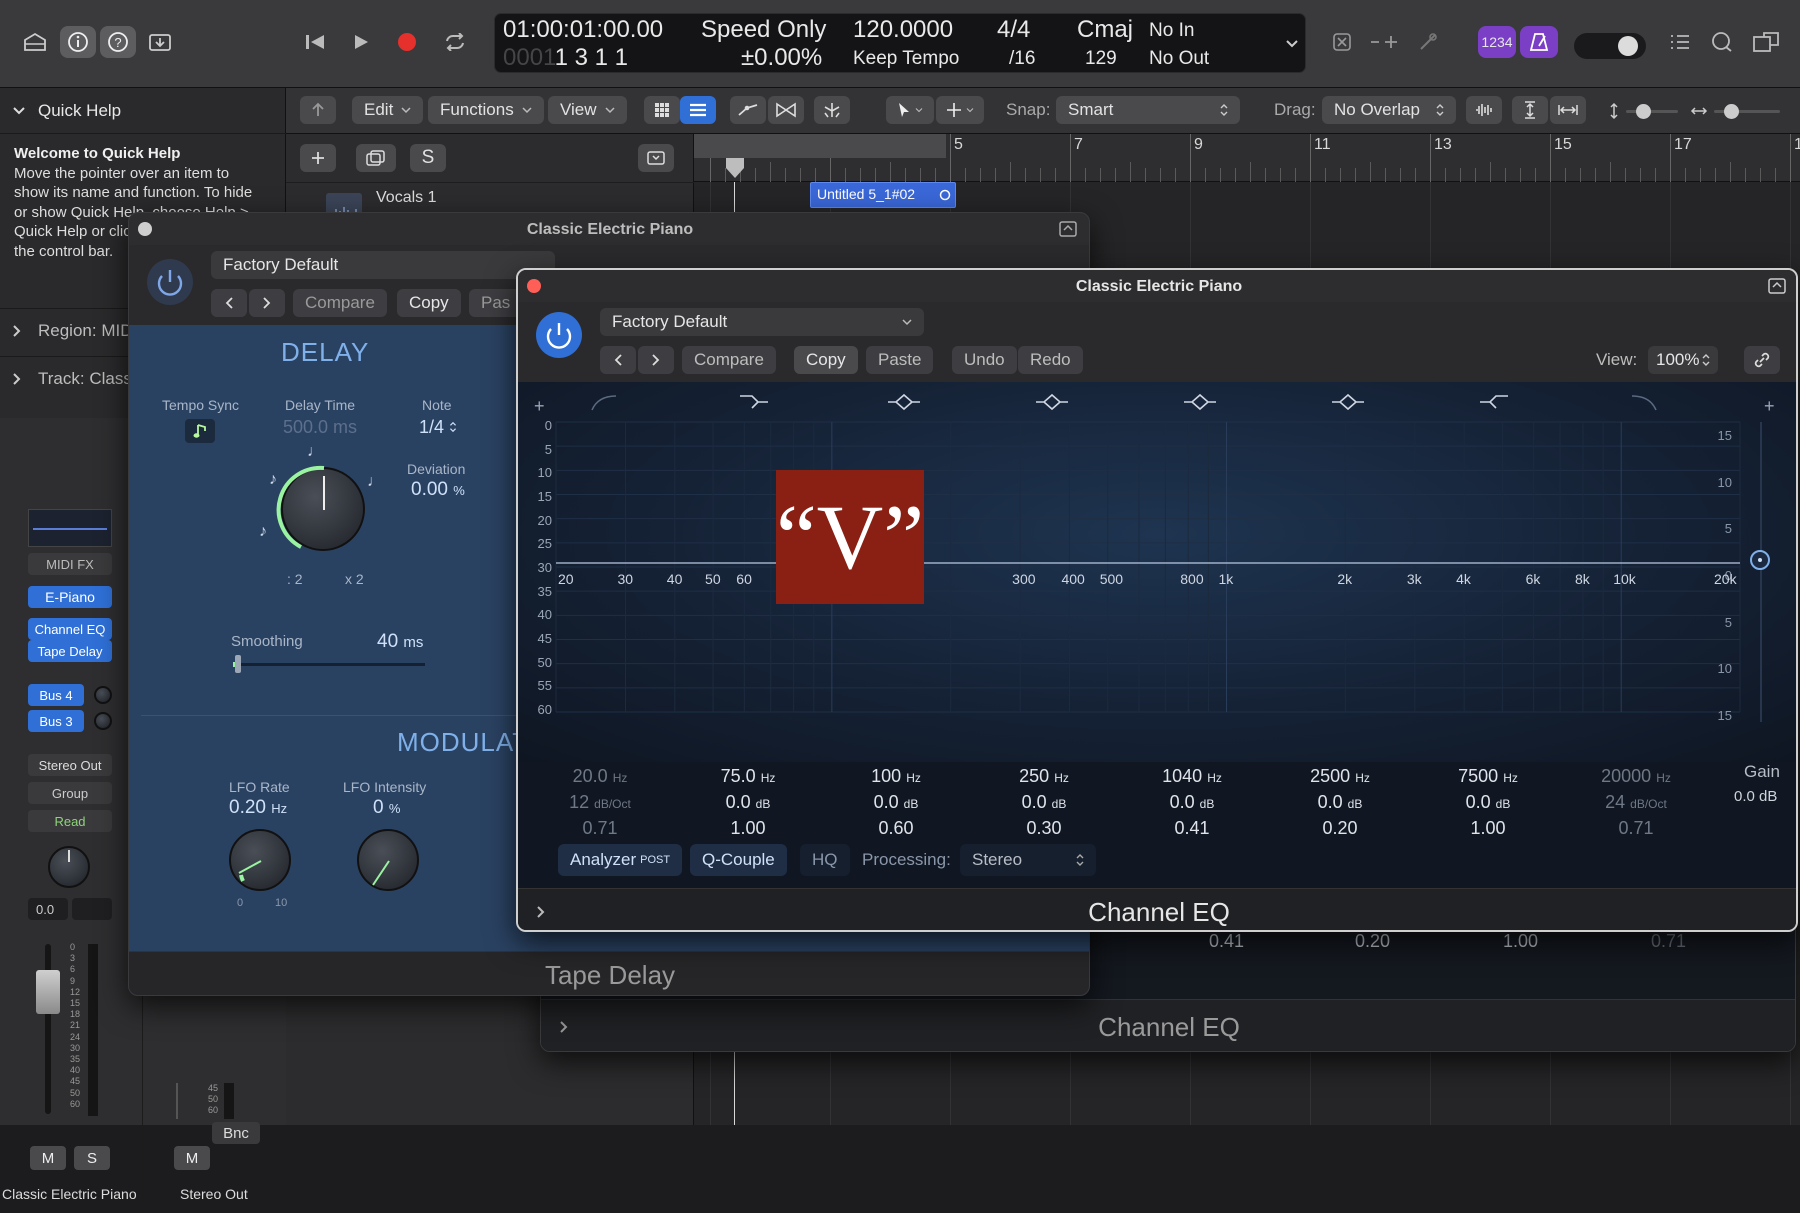 The width and height of the screenshot is (1800, 1213). I want to click on loop-browser-icon, so click(1766, 42).